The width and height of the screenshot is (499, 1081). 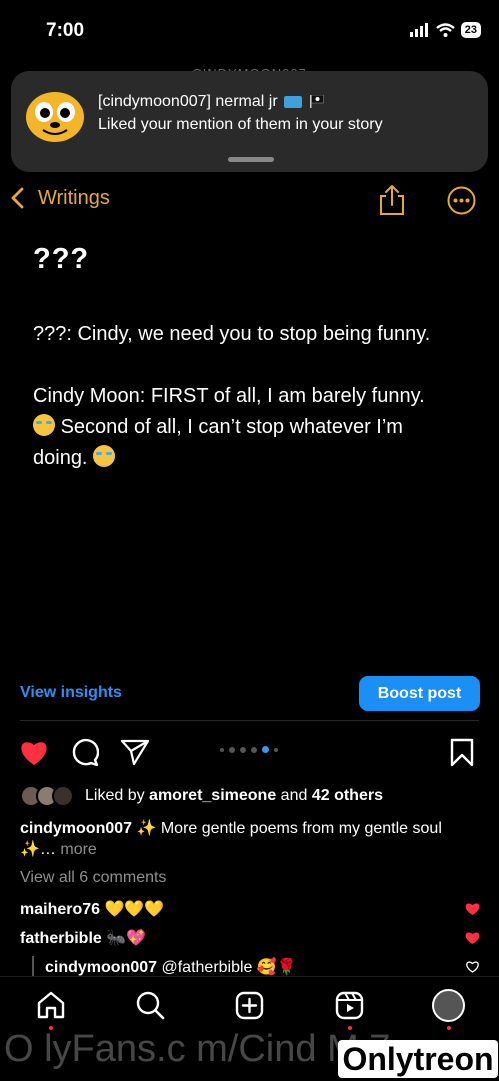 I want to click on notification-body: Liked your mention of them in your story, so click(x=240, y=124).